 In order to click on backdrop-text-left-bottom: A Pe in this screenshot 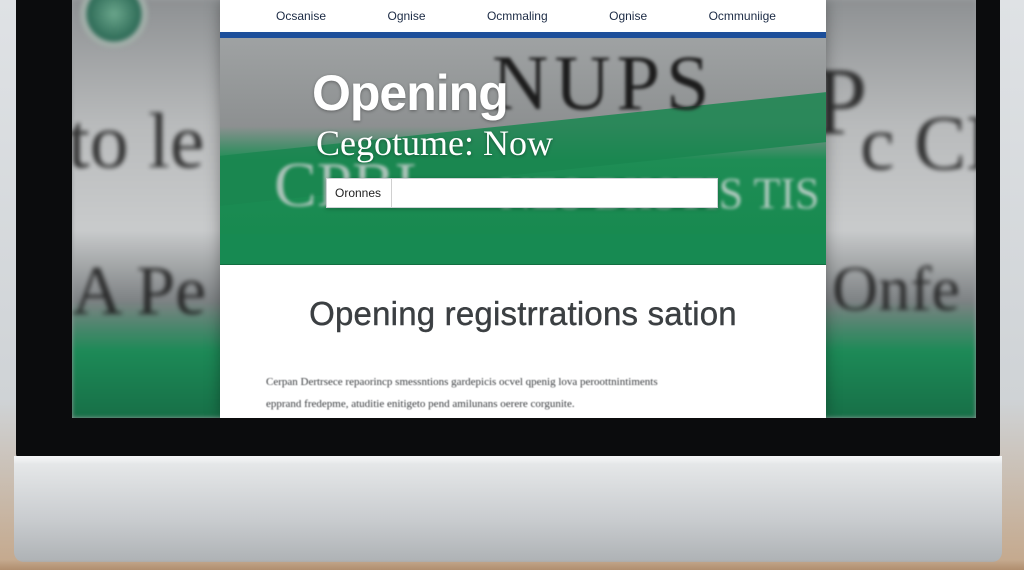, I will do `click(139, 291)`.